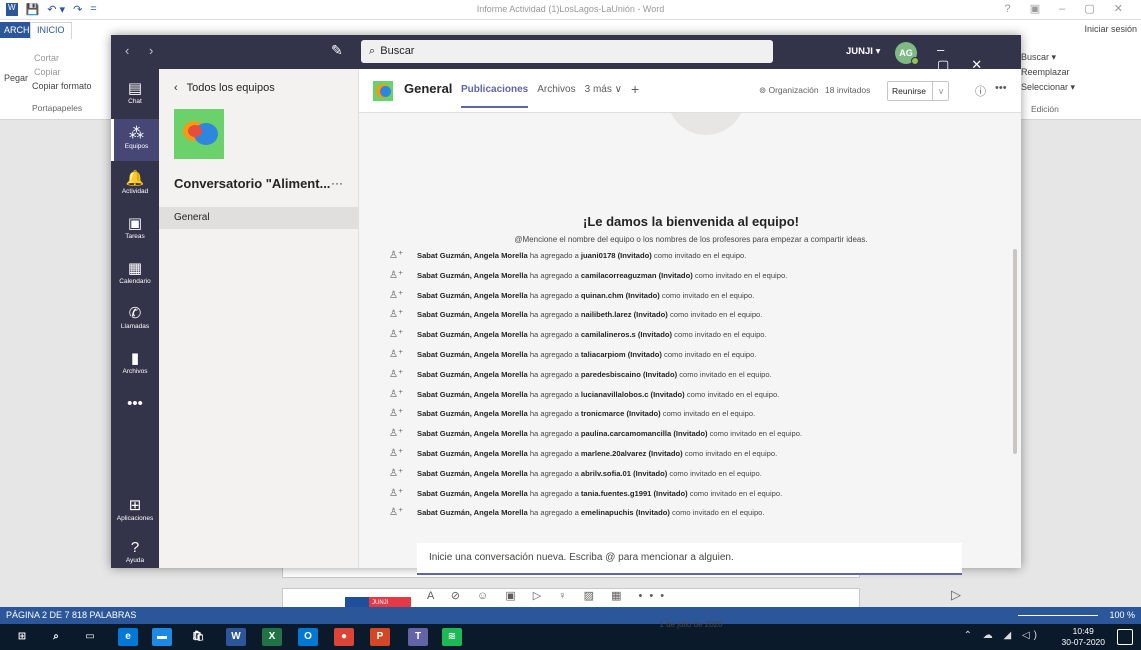 The height and width of the screenshot is (650, 1141). What do you see at coordinates (789, 90) in the screenshot?
I see `organization-button: ⊚ Organización` at bounding box center [789, 90].